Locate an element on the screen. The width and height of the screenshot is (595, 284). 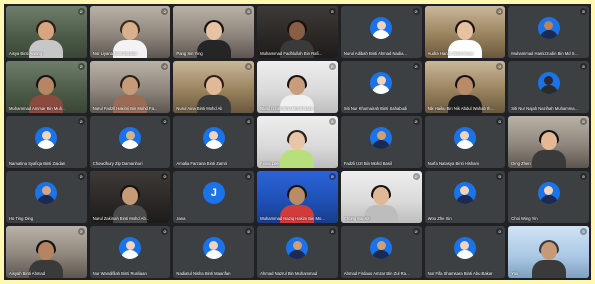
participant-tile: ⊘ Chong Kai Kit is located at coordinates (381, 197).